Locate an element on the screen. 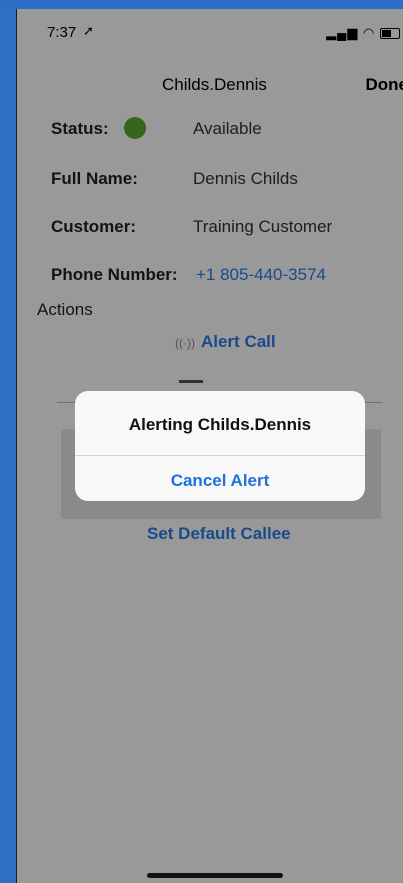 This screenshot has width=403, height=883. cancel-alert-button: Cancel Alert is located at coordinates (220, 481).